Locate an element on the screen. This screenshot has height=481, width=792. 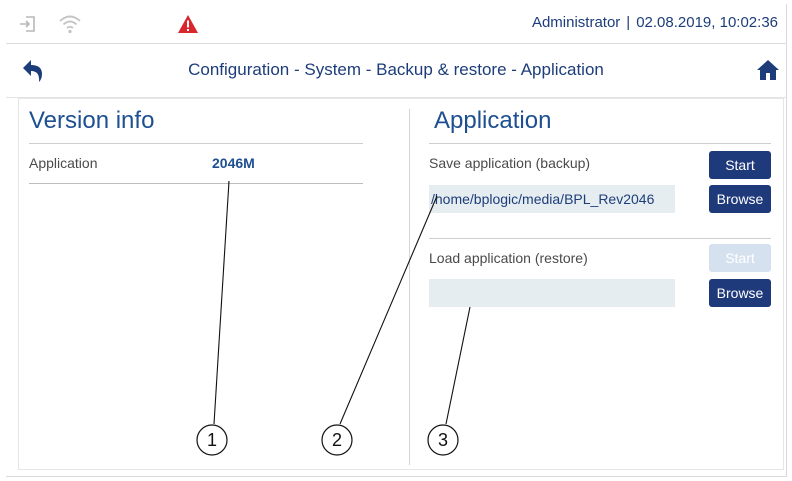
application-rule is located at coordinates (600, 143).